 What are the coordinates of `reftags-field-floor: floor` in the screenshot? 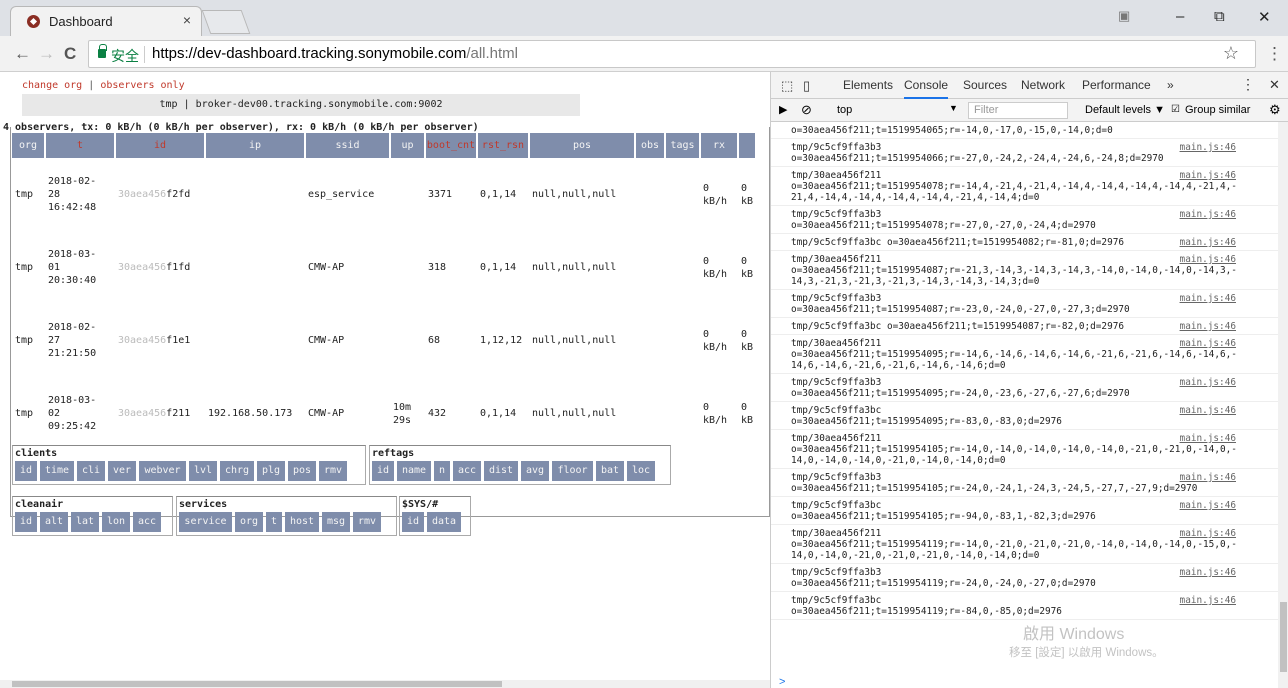 It's located at (572, 471).